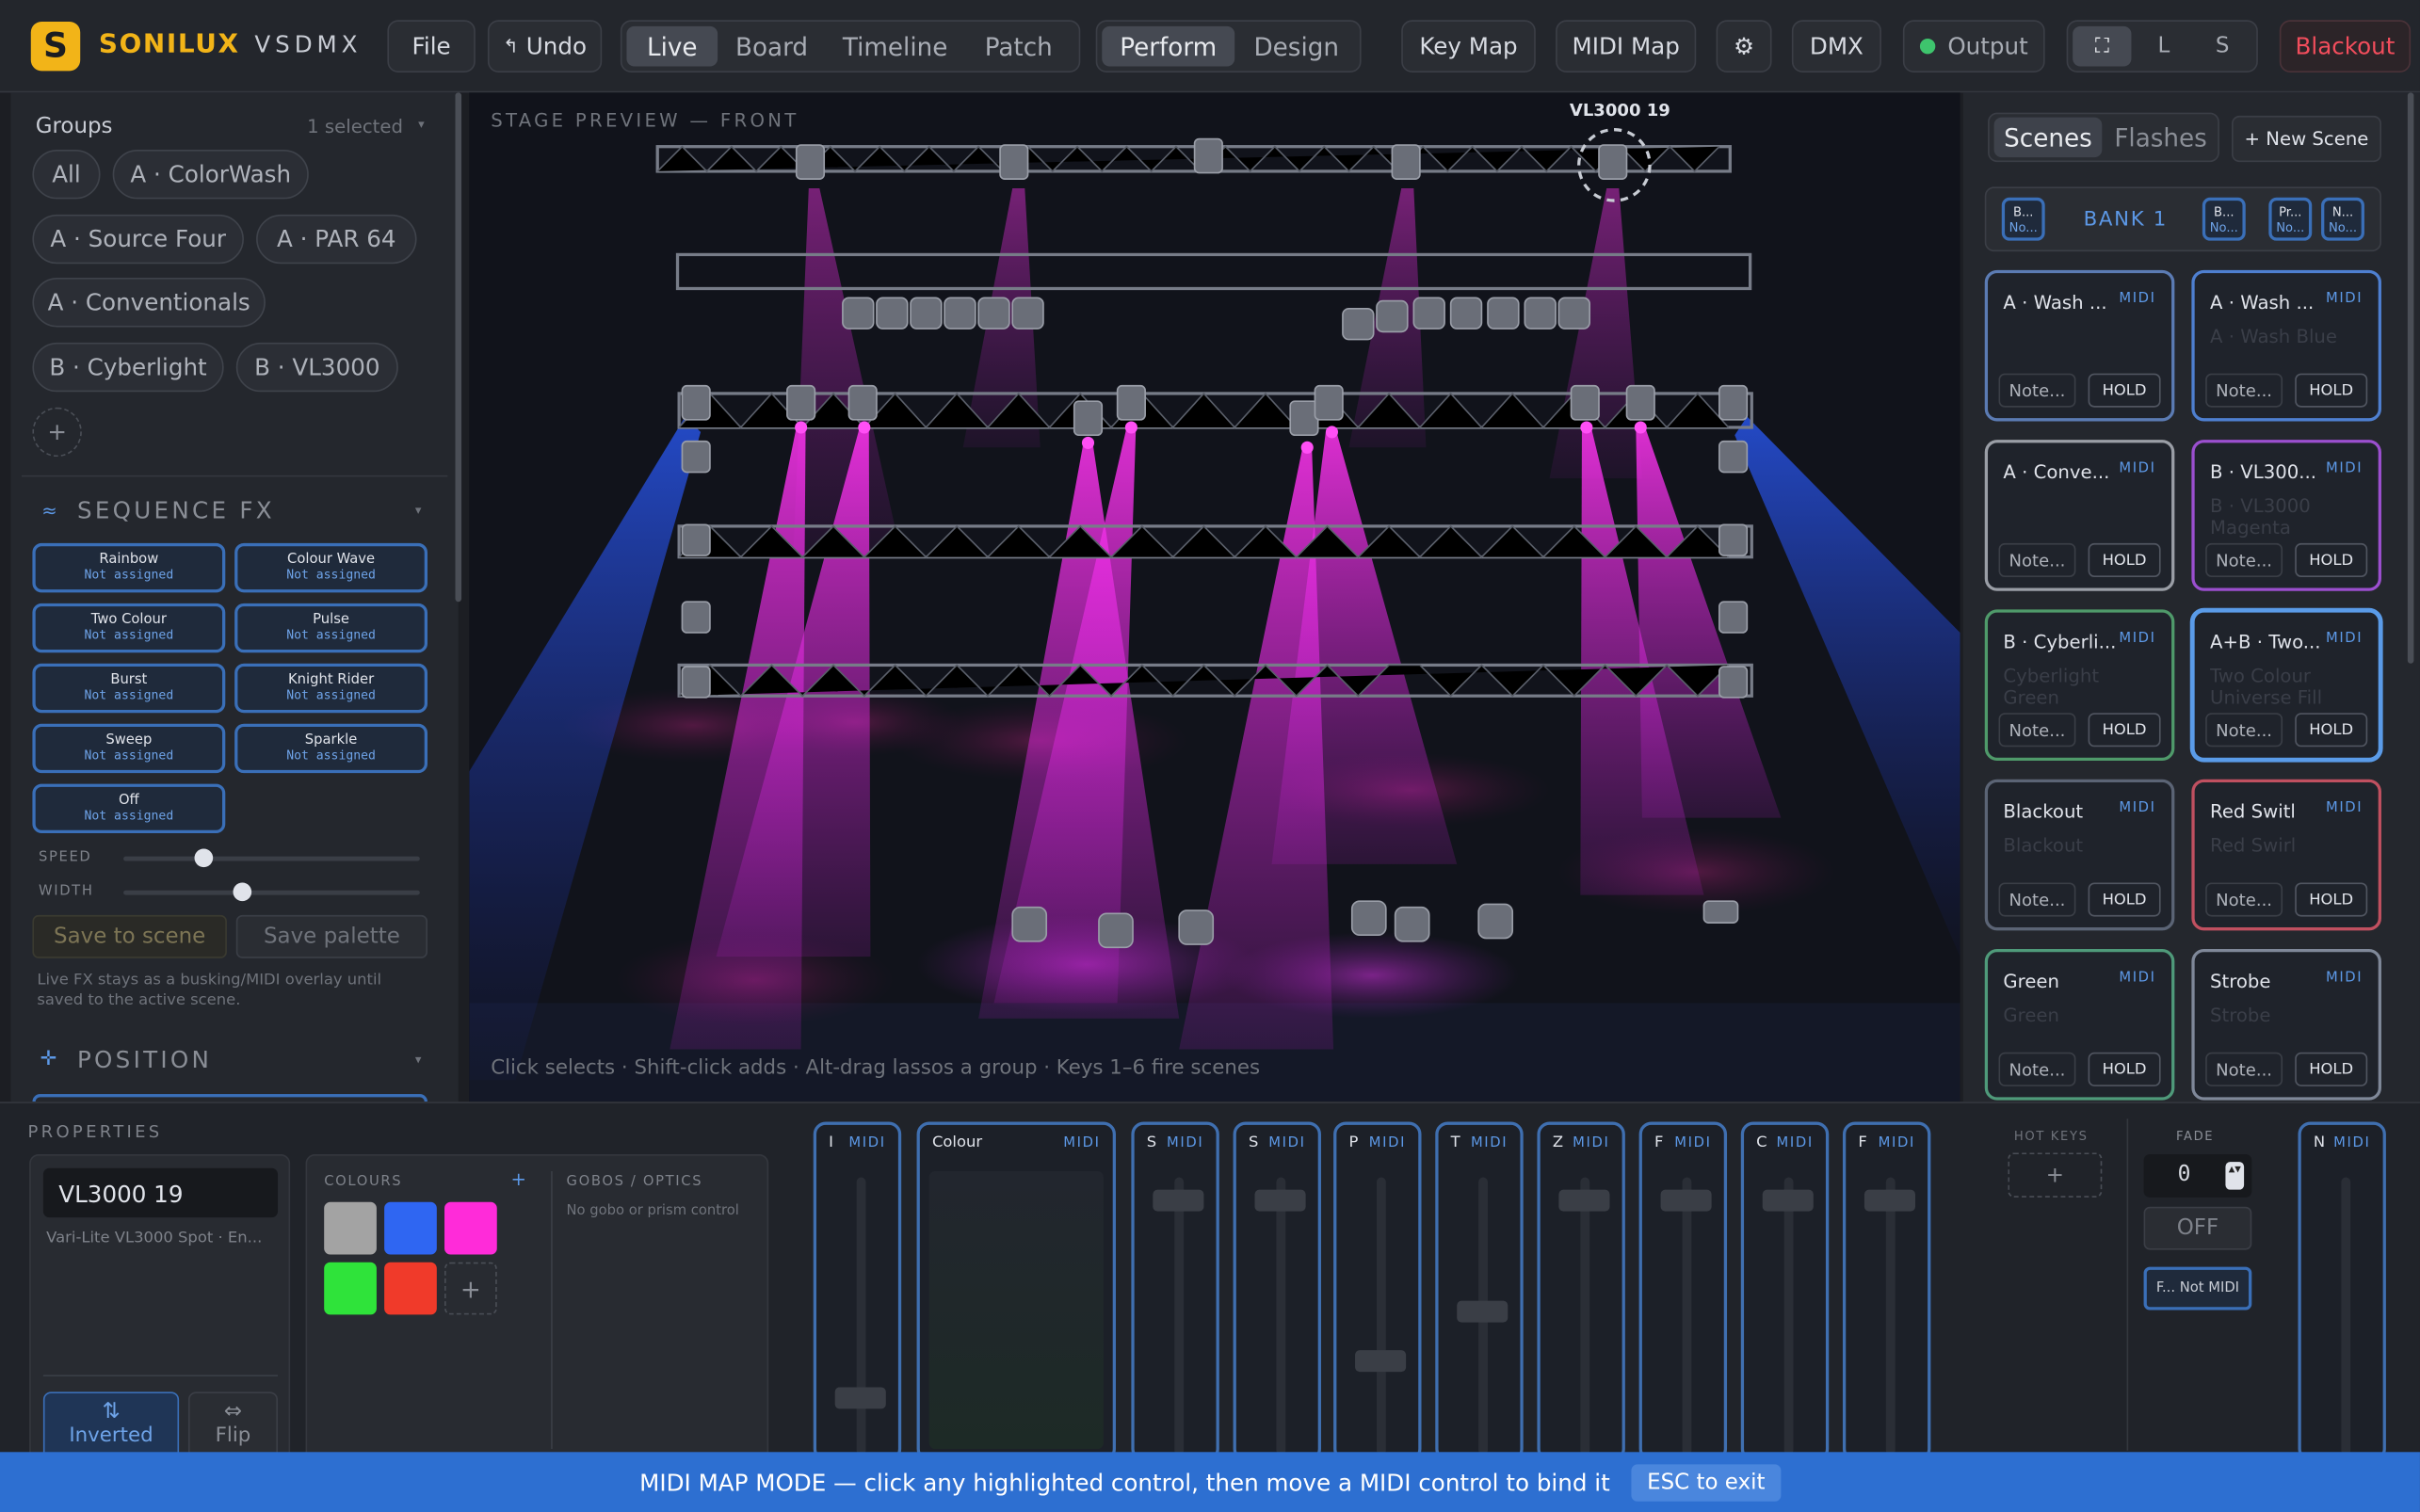 This screenshot has width=2420, height=1512. Describe the element at coordinates (2079, 345) in the screenshot. I see `scene-card: A · Wash ... MIDI Note... HOLD` at that location.